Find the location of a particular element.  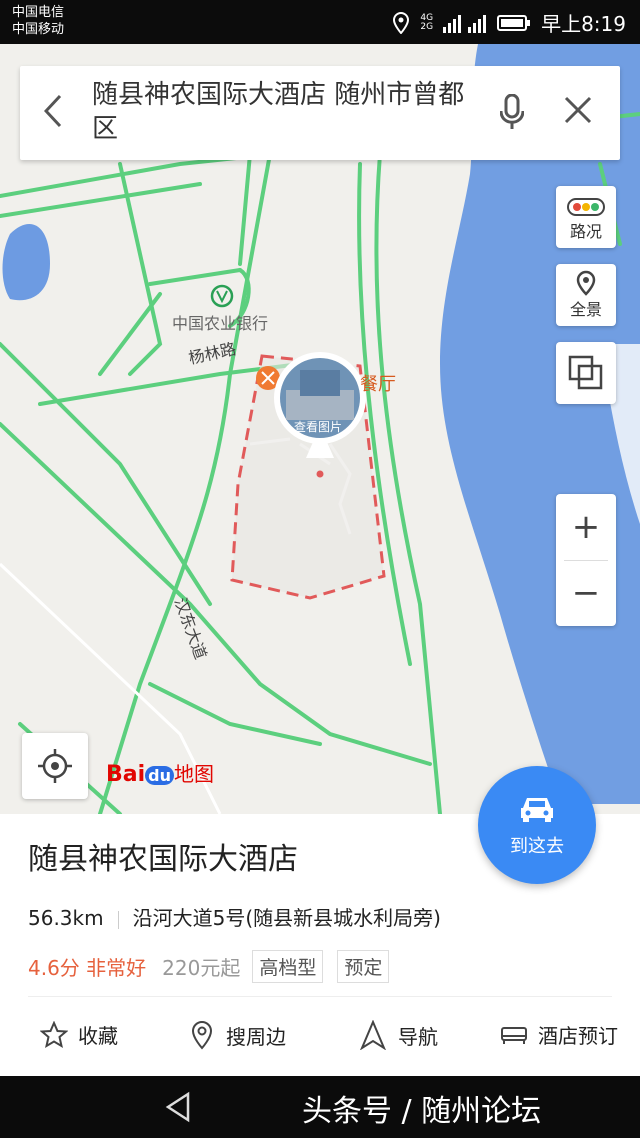

zoom-out-button: − is located at coordinates (586, 593).